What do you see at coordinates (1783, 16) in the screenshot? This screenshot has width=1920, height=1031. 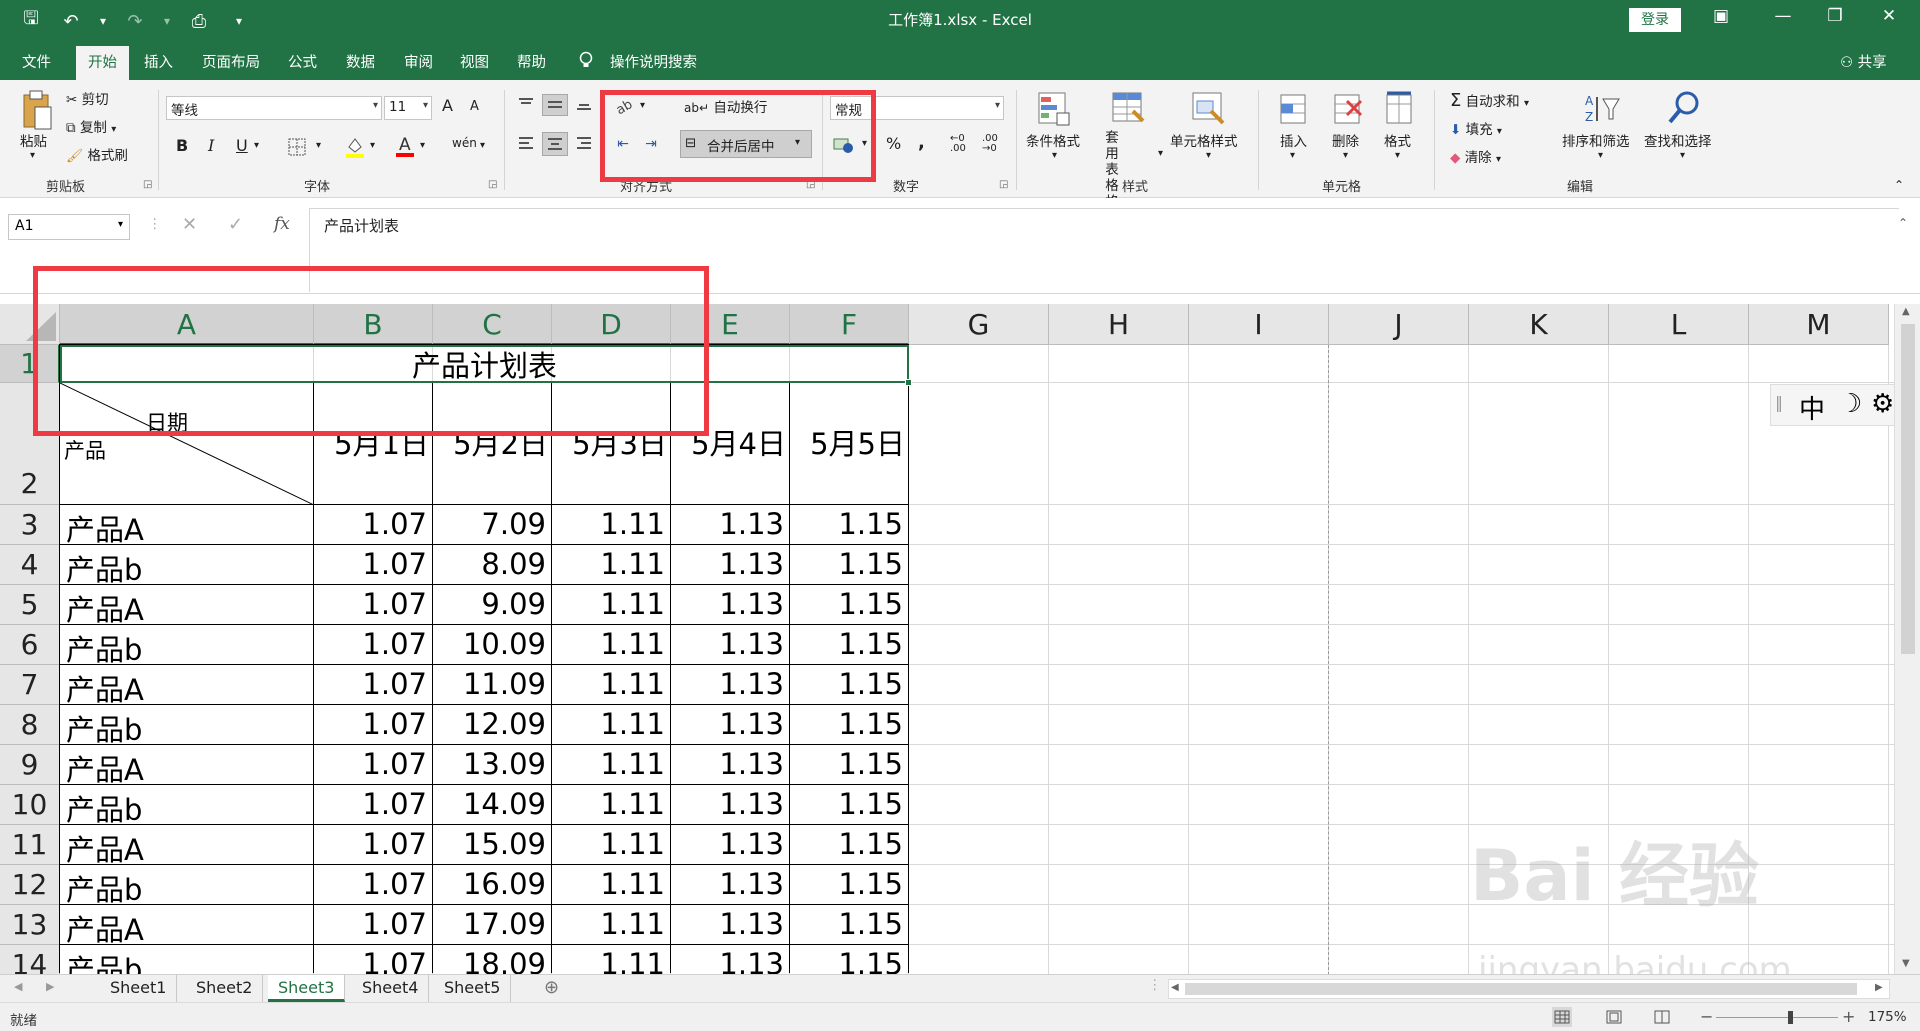 I see `minimize-button: —` at bounding box center [1783, 16].